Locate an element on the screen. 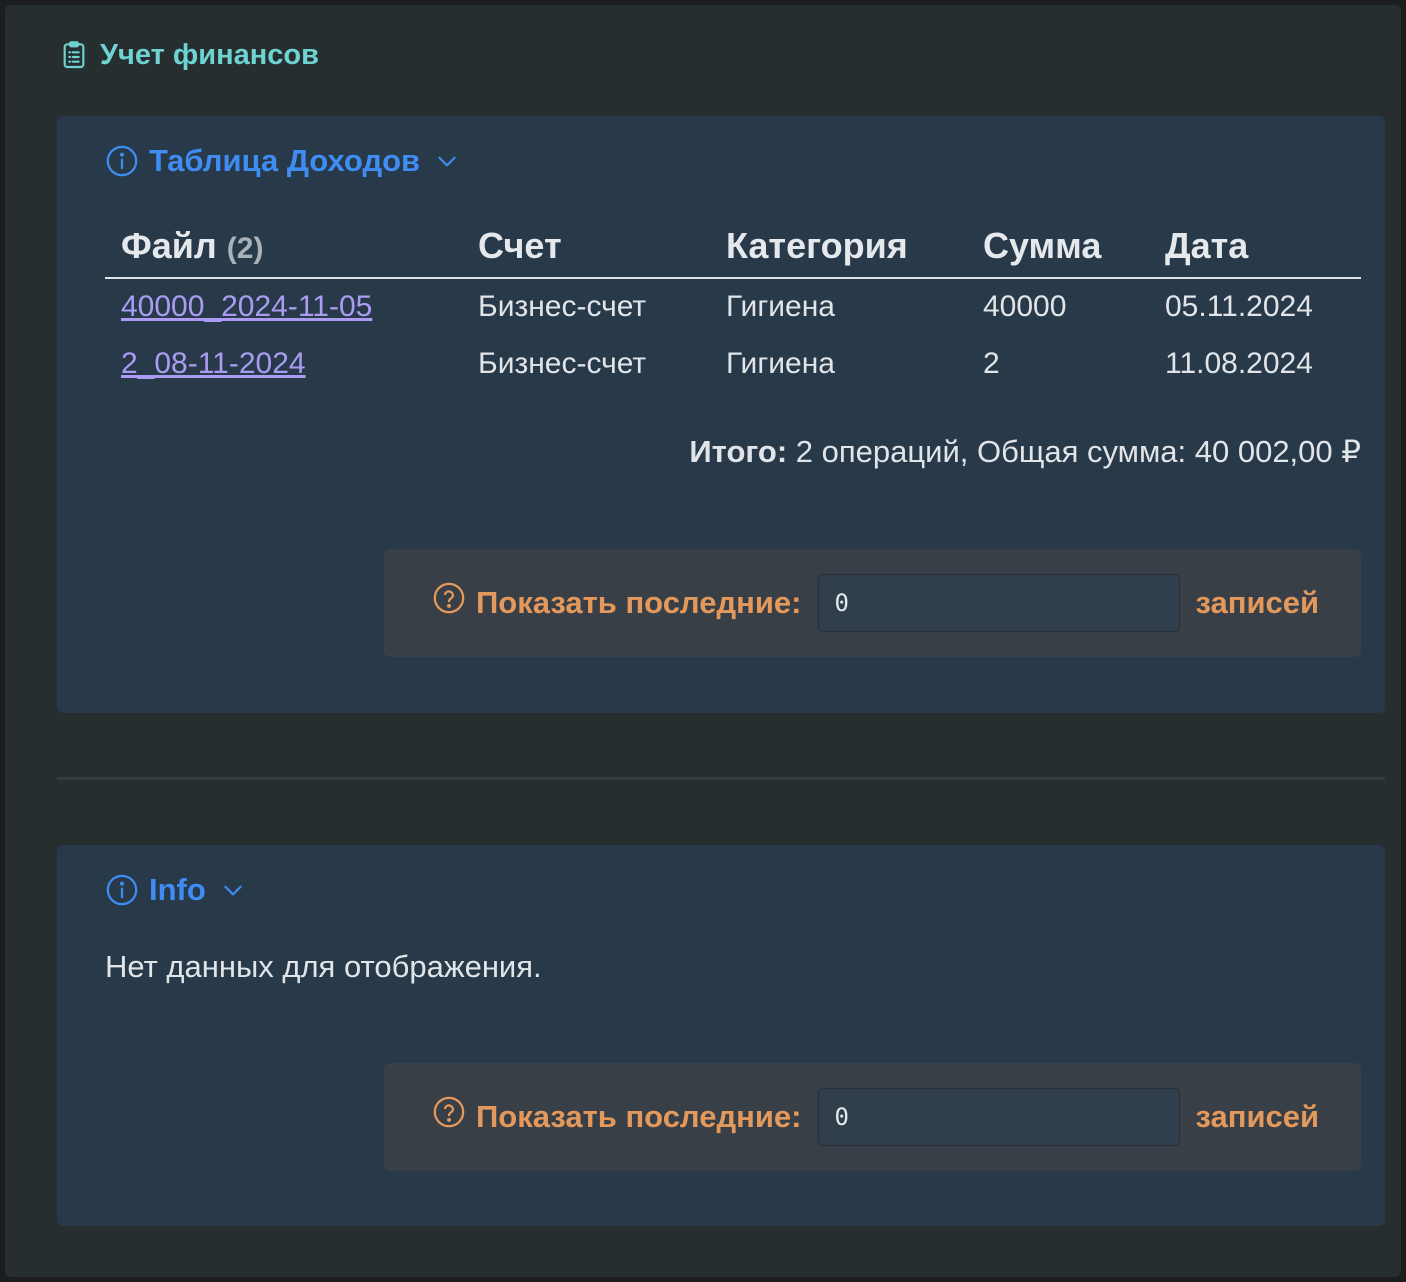 This screenshot has width=1406, height=1282. section-divider is located at coordinates (721, 778).